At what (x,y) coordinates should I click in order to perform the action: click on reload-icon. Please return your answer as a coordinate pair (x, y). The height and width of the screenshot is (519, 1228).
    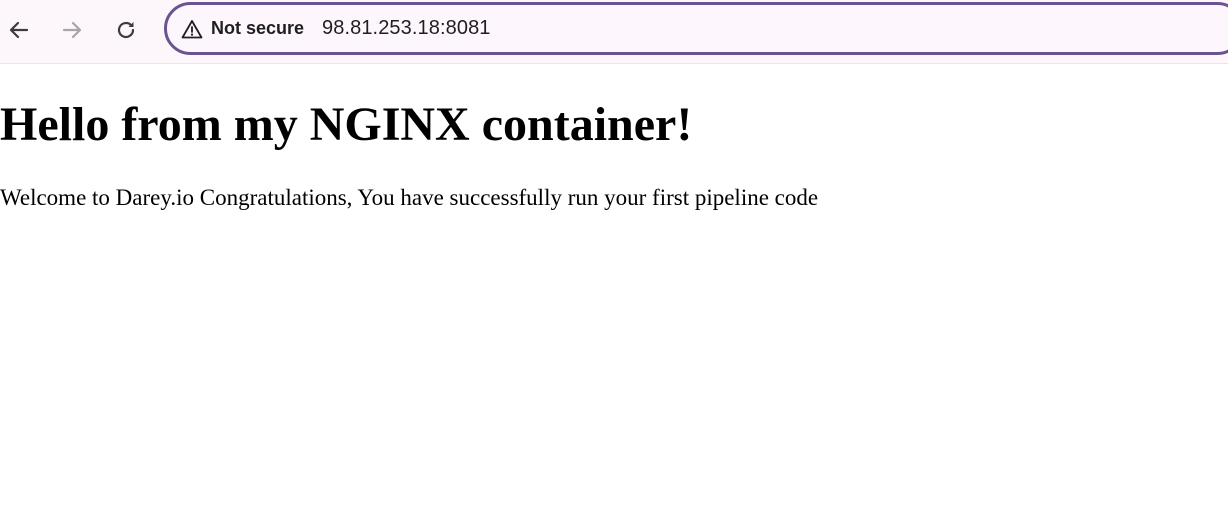
    Looking at the image, I should click on (126, 30).